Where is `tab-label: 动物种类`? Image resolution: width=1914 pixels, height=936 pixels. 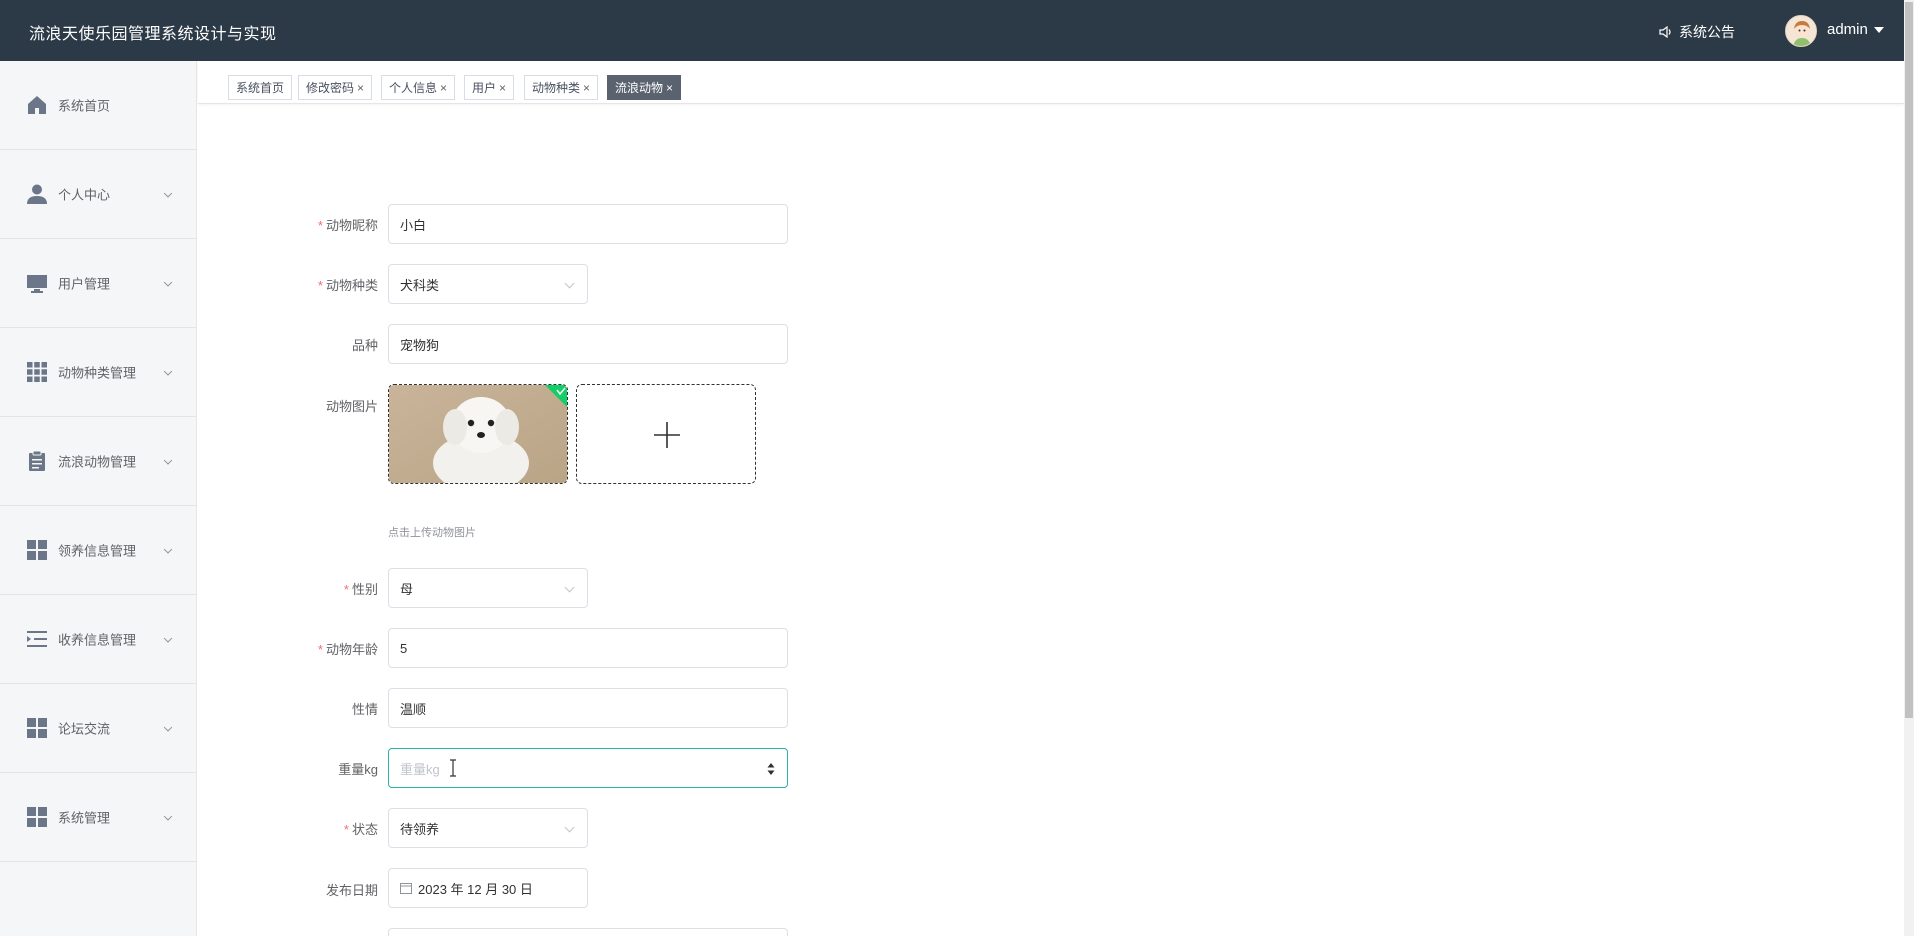 tab-label: 动物种类 is located at coordinates (556, 88).